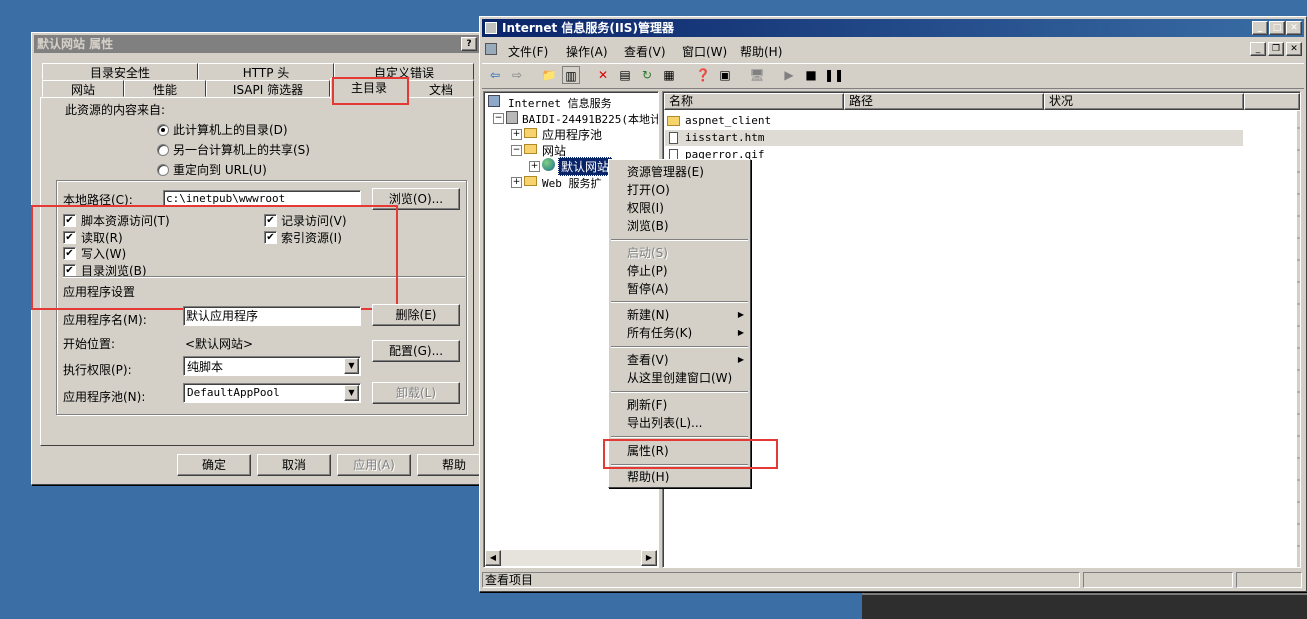  I want to click on menu-item-open: 打开(O), so click(679, 190).